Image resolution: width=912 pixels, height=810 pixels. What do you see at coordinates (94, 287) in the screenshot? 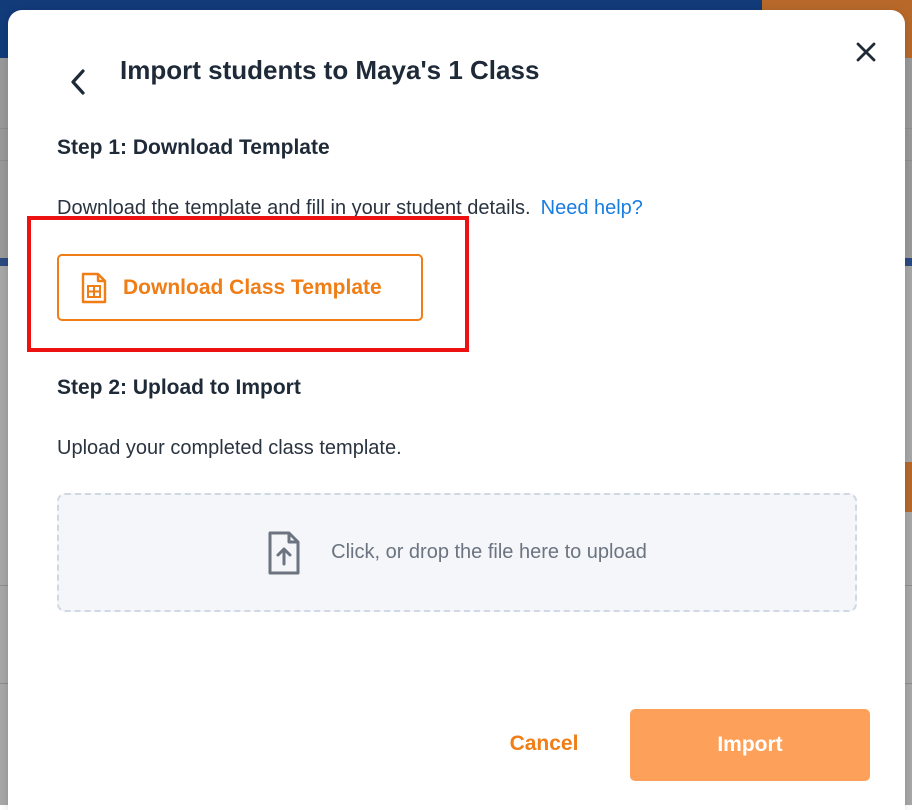
I see `spreadsheet-file-icon` at bounding box center [94, 287].